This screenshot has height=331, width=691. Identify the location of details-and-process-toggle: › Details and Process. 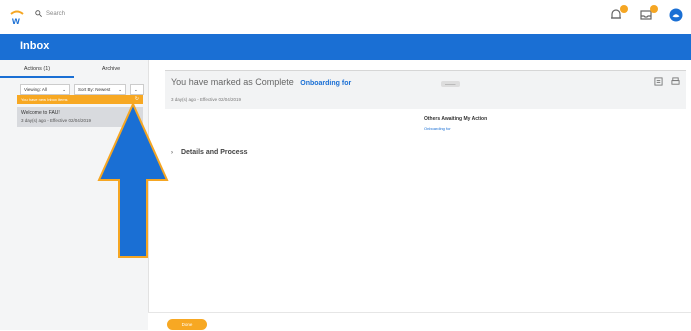
(209, 152).